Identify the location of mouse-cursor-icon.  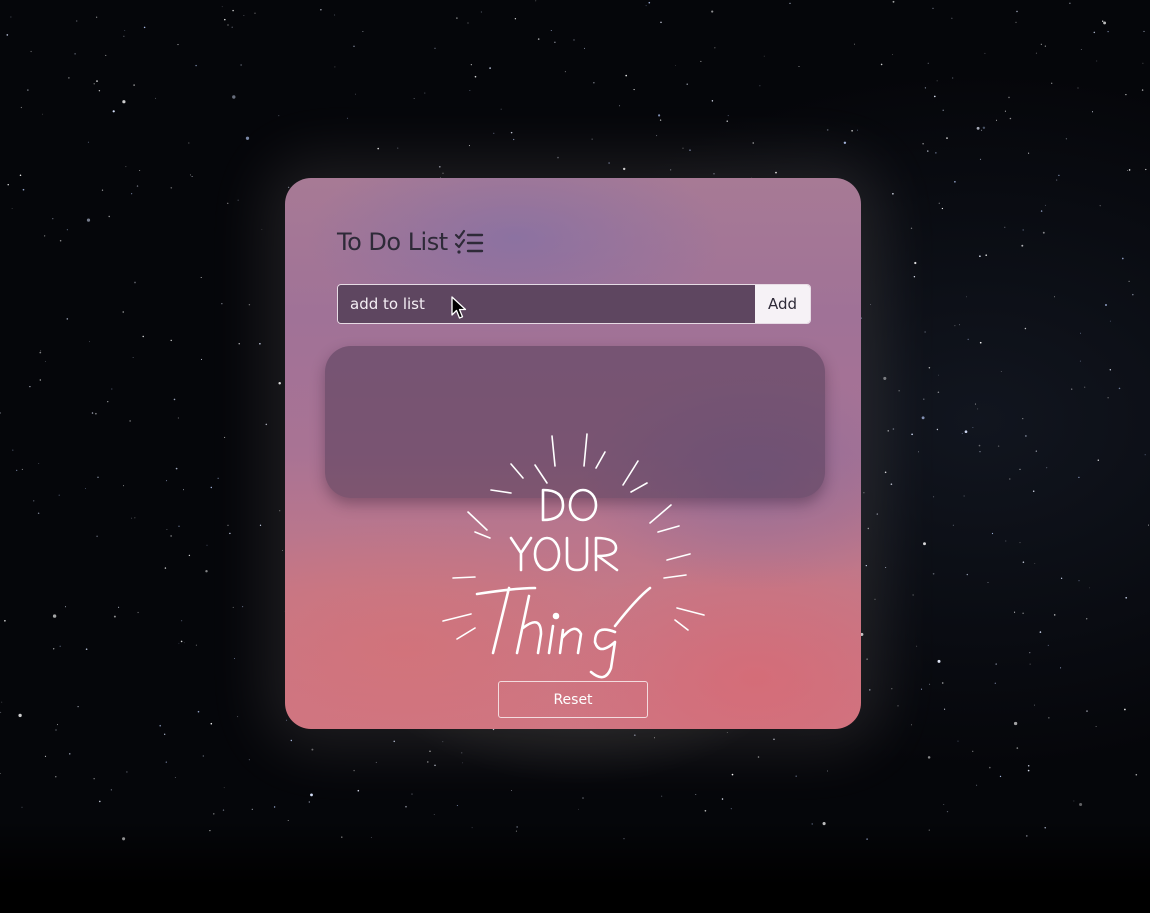
(459, 307).